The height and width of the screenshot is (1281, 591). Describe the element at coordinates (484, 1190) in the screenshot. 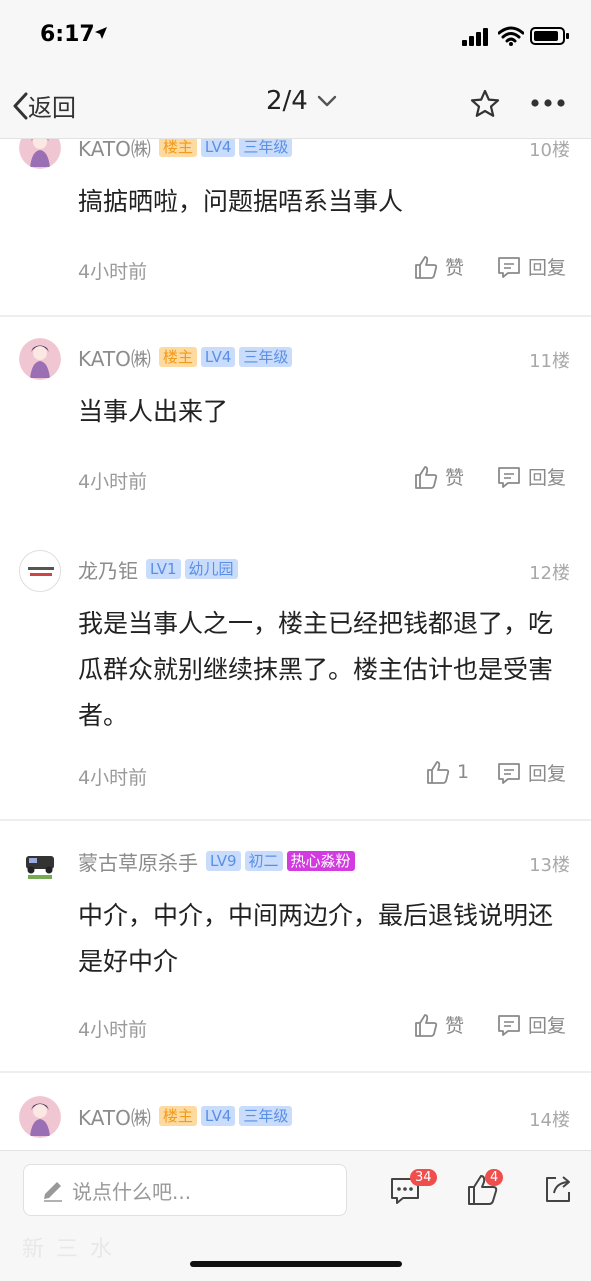

I see `like-thread-button: 4` at that location.